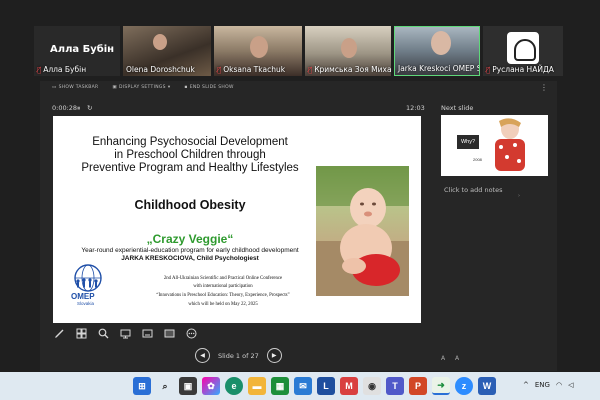  What do you see at coordinates (165, 386) in the screenshot?
I see `search-icon: ⌕` at bounding box center [165, 386].